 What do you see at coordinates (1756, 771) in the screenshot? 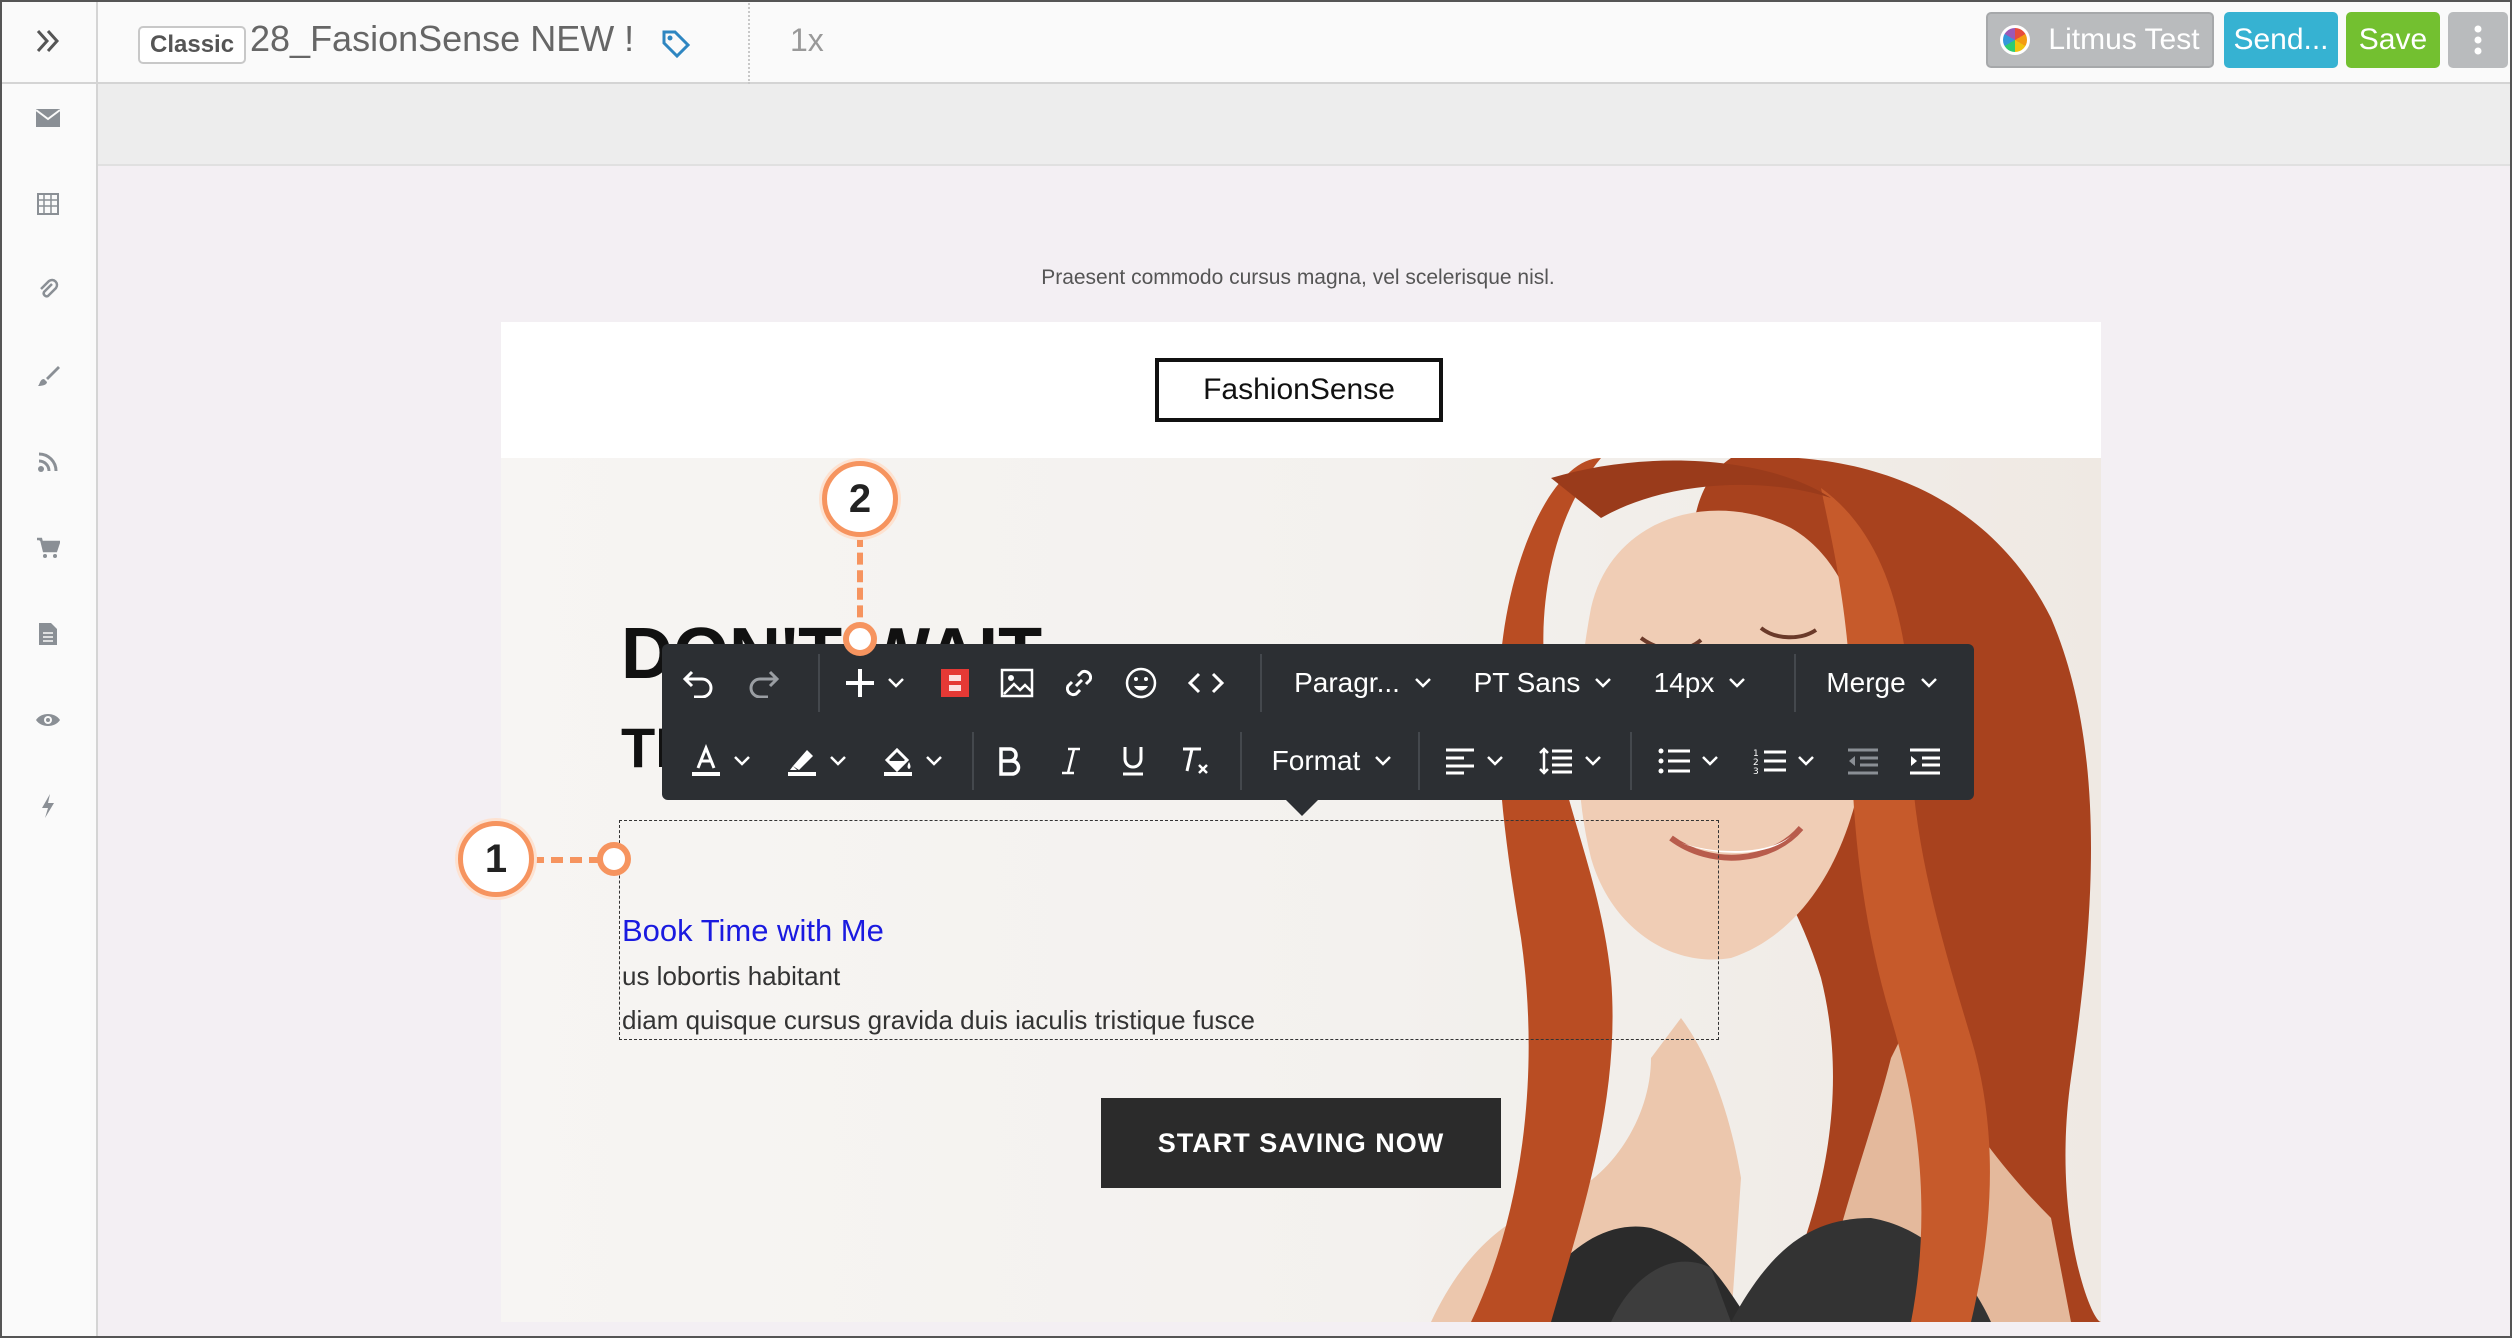
I see `svg-text: 3` at bounding box center [1756, 771].